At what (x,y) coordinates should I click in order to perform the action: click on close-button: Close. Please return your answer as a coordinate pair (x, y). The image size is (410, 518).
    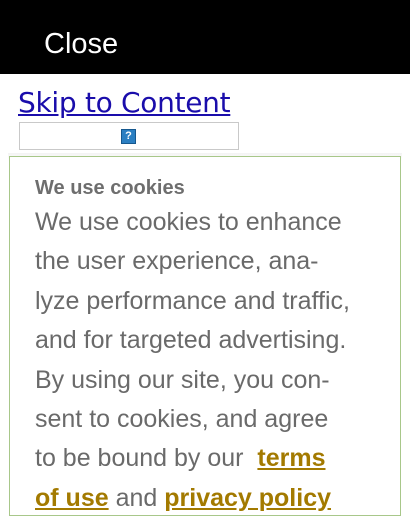
    Looking at the image, I should click on (81, 44).